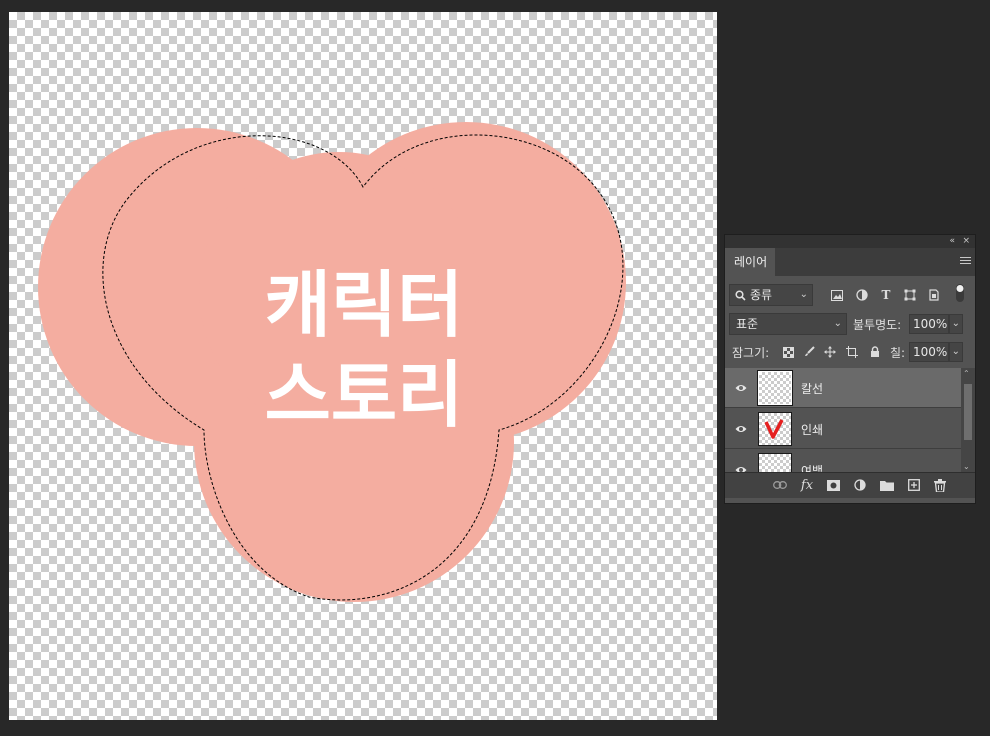 The image size is (990, 736). I want to click on opacity-label: 불투명도:, so click(877, 325).